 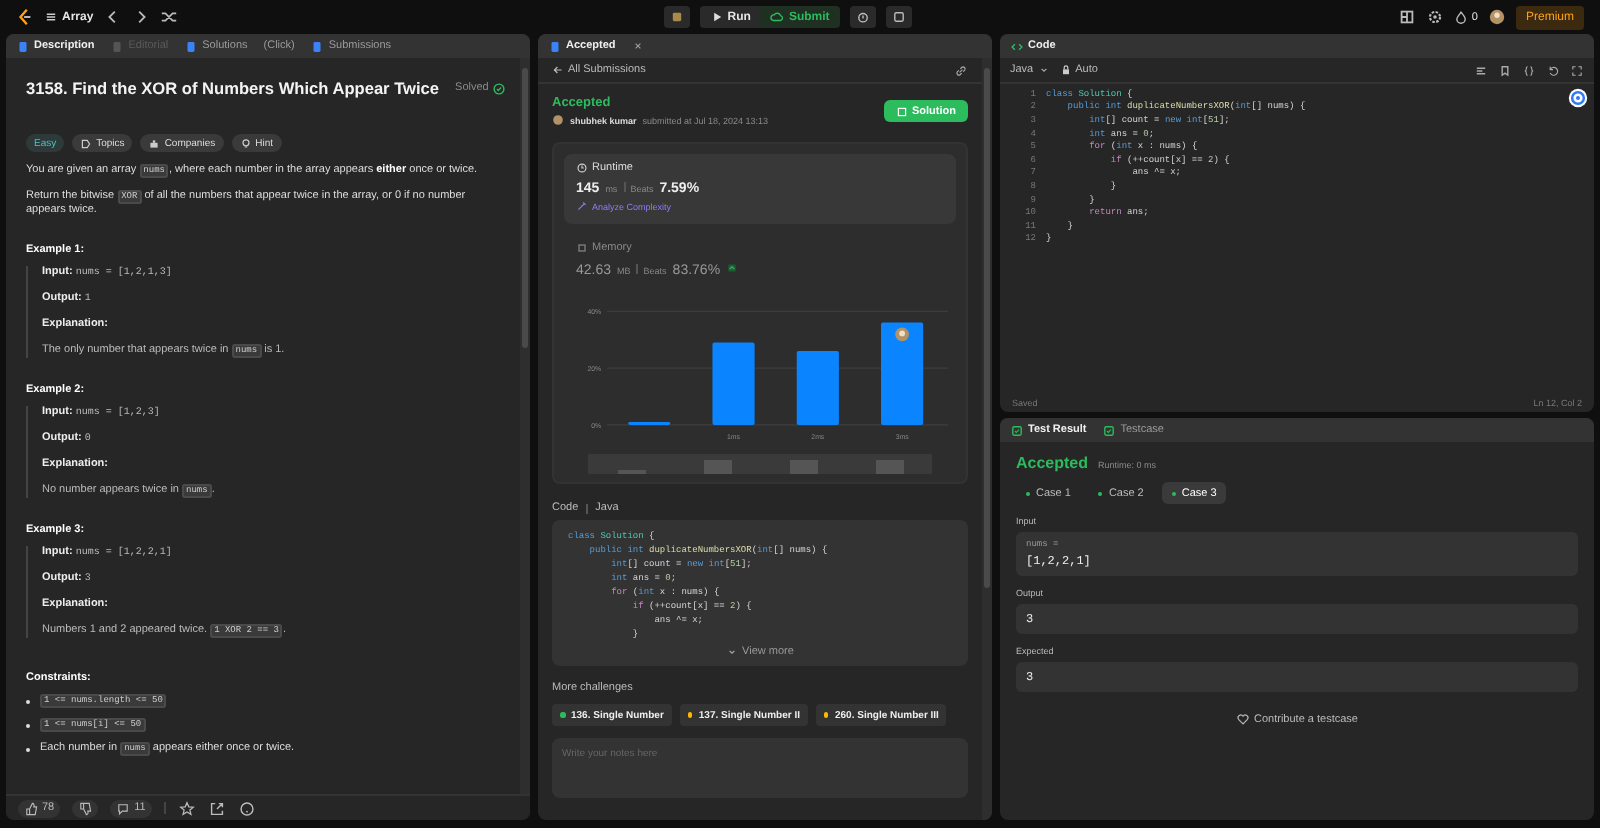 I want to click on notes-button, so click(x=898, y=17).